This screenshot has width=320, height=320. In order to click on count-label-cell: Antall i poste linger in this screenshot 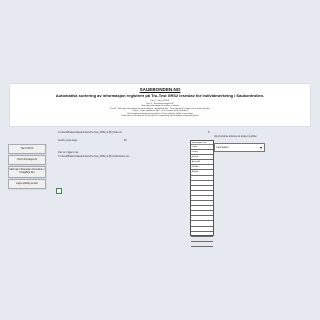, I will do `click(67, 141)`.